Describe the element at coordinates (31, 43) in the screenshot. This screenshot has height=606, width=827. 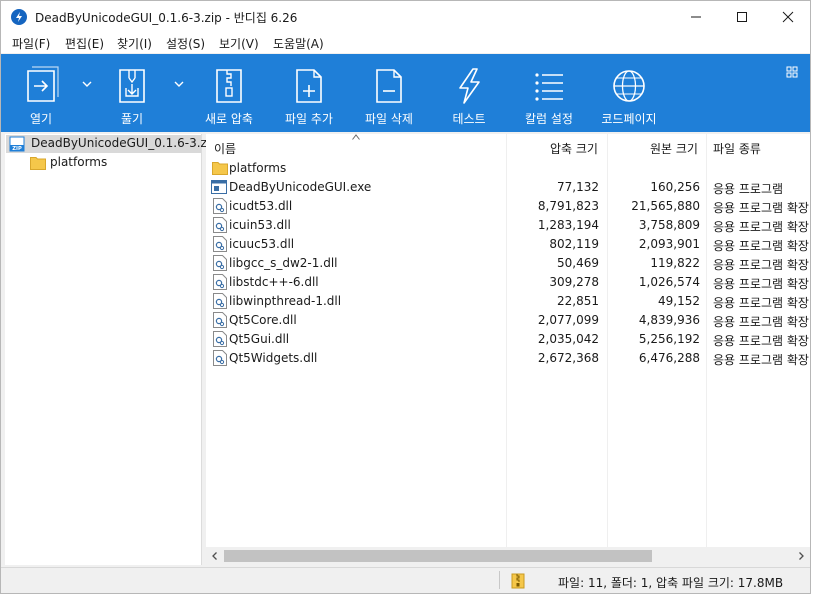
I see `menu-file: 파일(F)` at that location.